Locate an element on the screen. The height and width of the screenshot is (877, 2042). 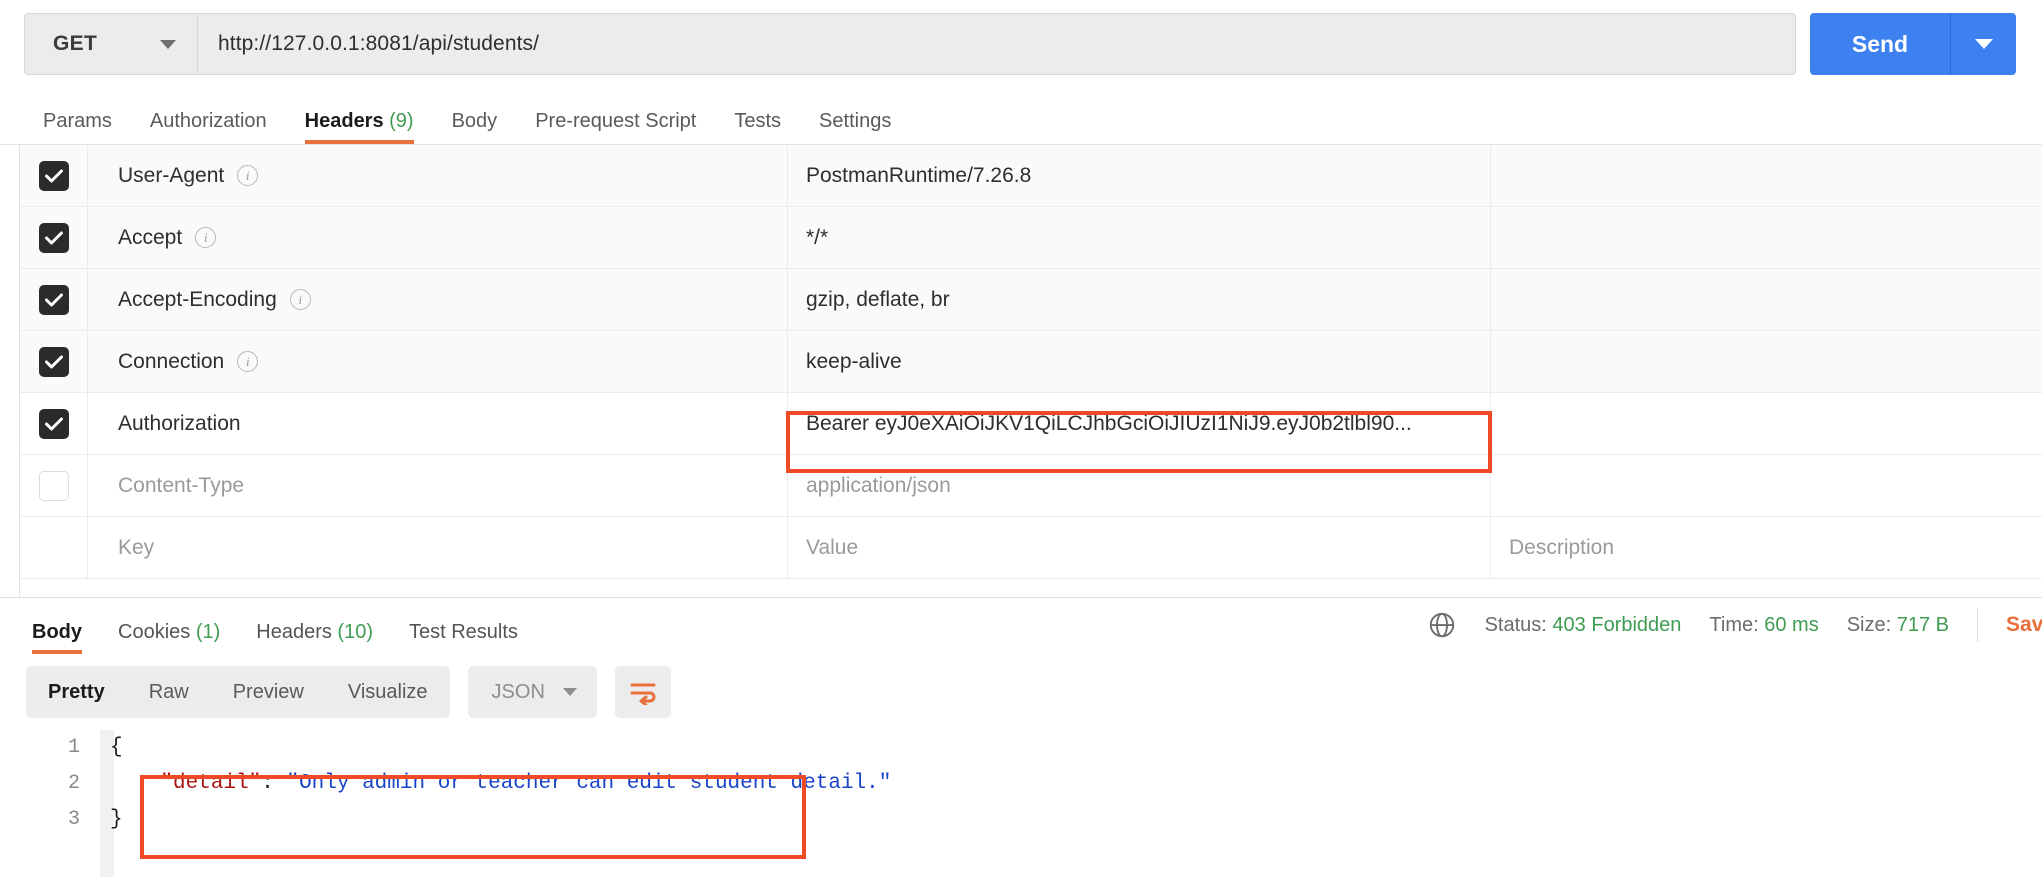
response-tab-cookies: Cookies (1) is located at coordinates (169, 637).